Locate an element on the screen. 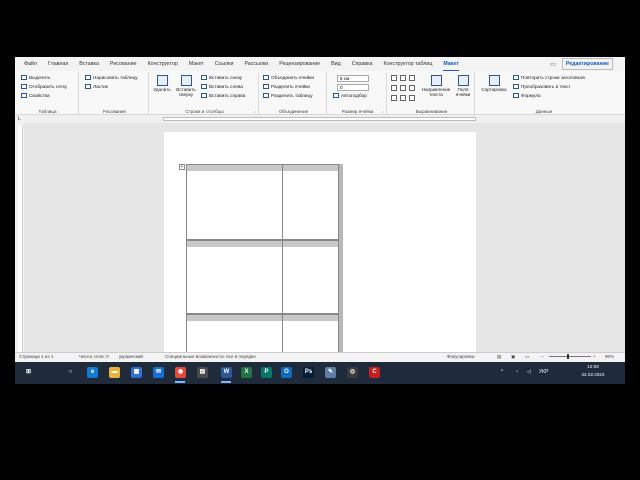 The width and height of the screenshot is (640, 480). align-bottom-left-icon is located at coordinates (394, 98).